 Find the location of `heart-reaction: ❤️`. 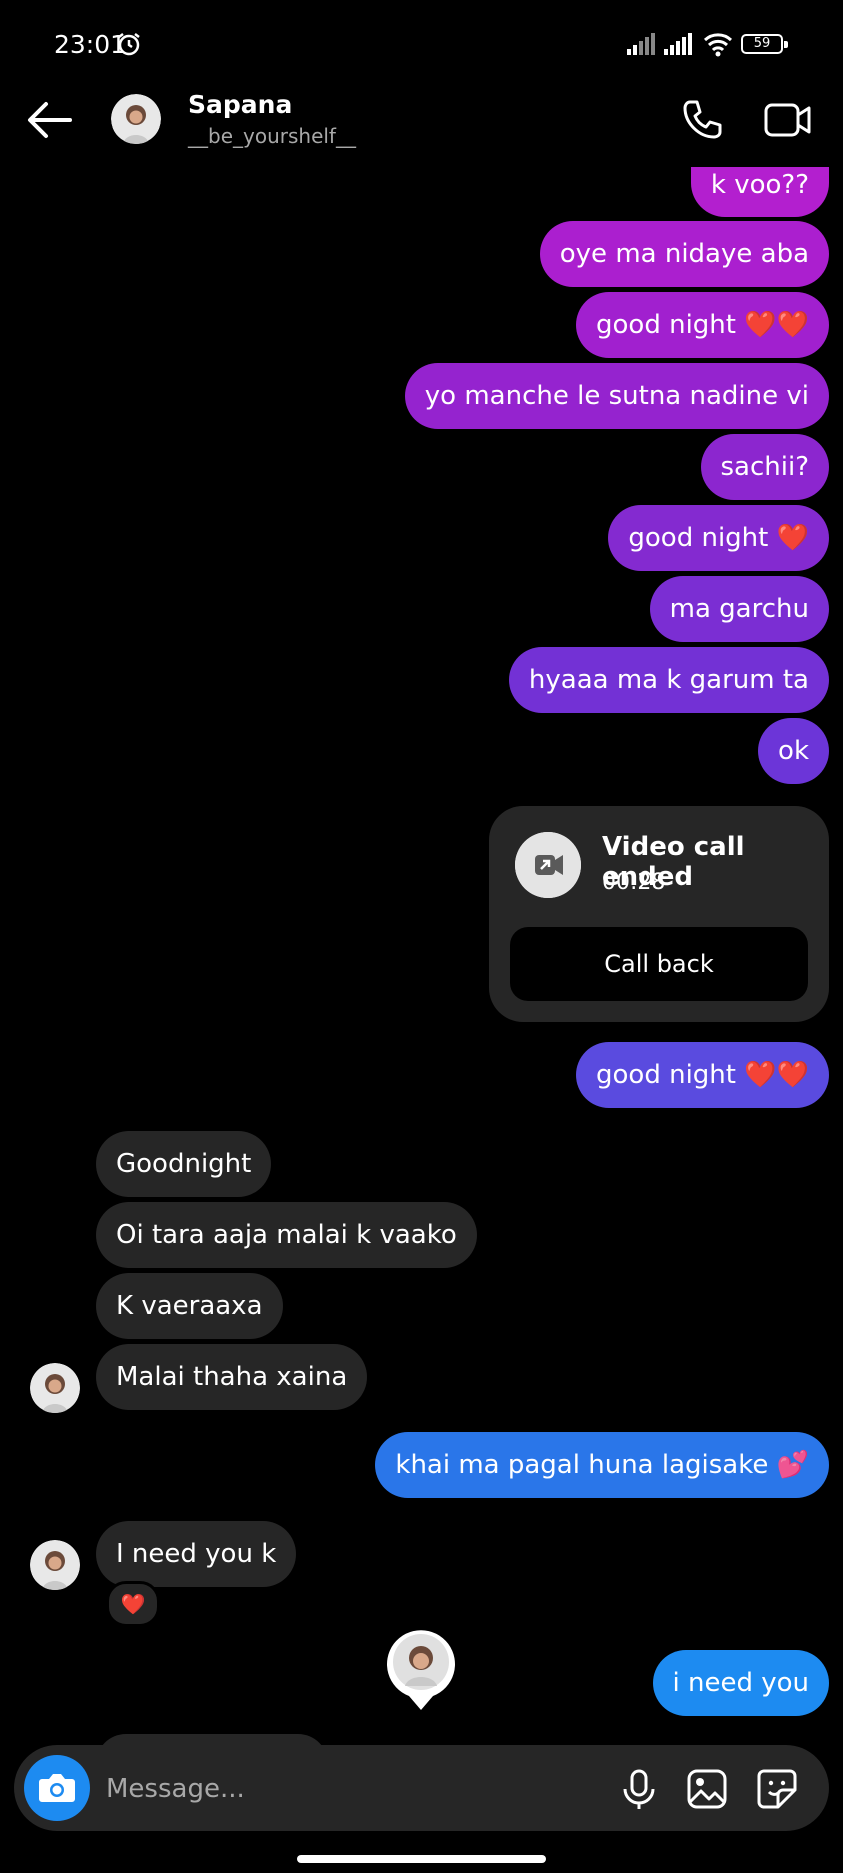

heart-reaction: ❤️ is located at coordinates (133, 1604).